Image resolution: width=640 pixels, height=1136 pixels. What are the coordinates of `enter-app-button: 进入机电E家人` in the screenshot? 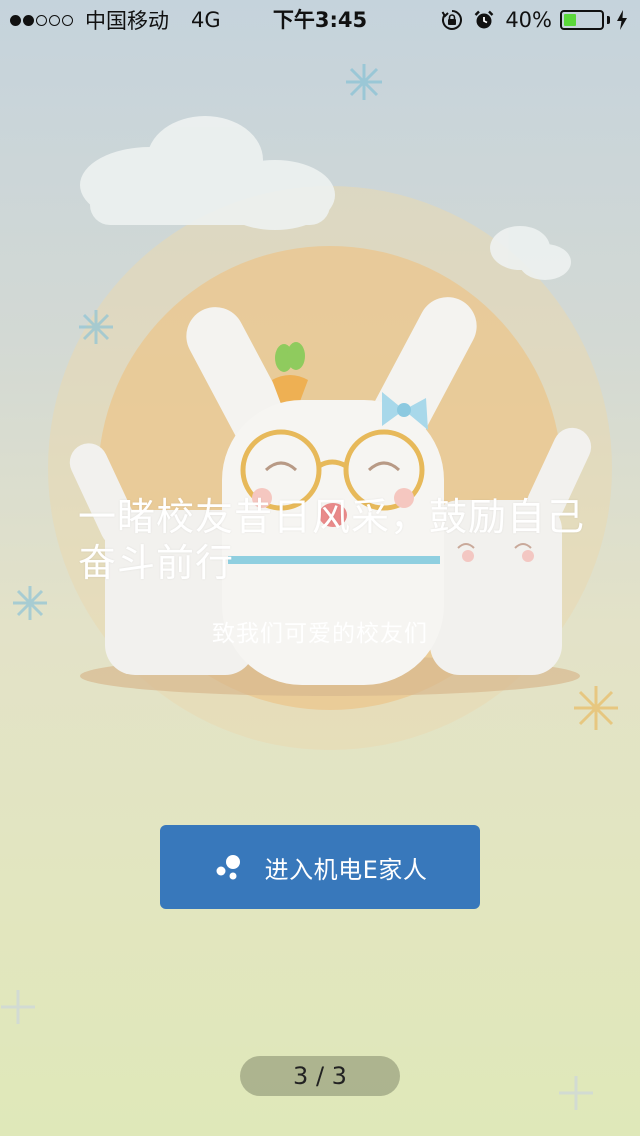 It's located at (320, 867).